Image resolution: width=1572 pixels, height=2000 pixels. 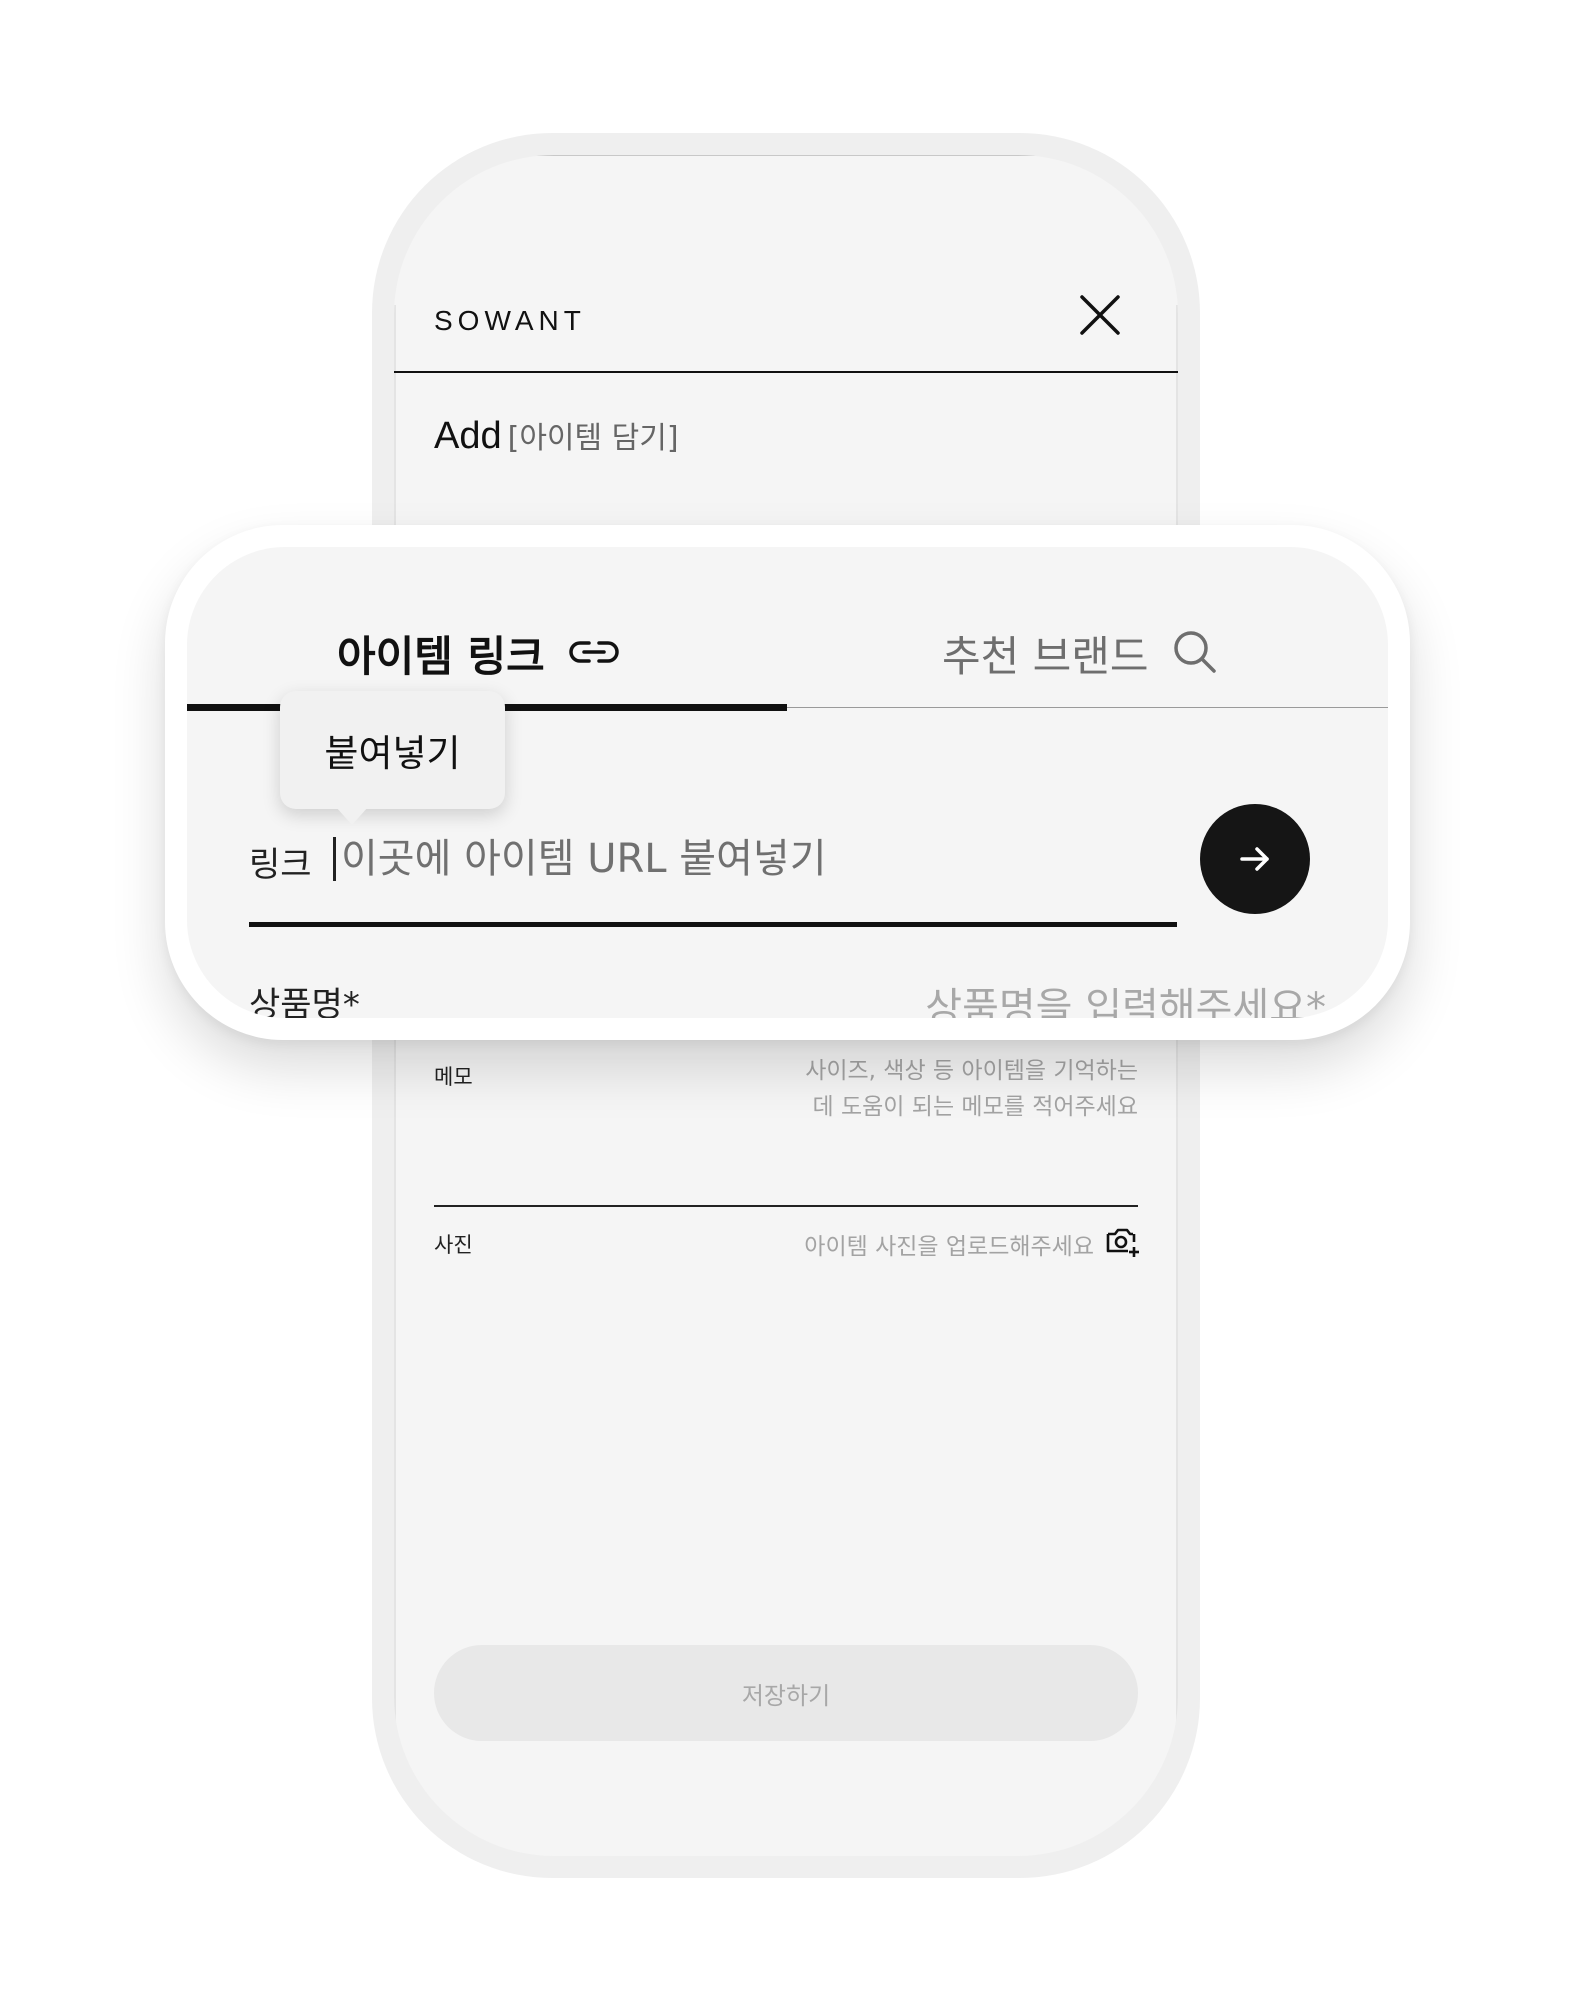 I want to click on tab-item-link-label: 아이템 링크, so click(x=441, y=656).